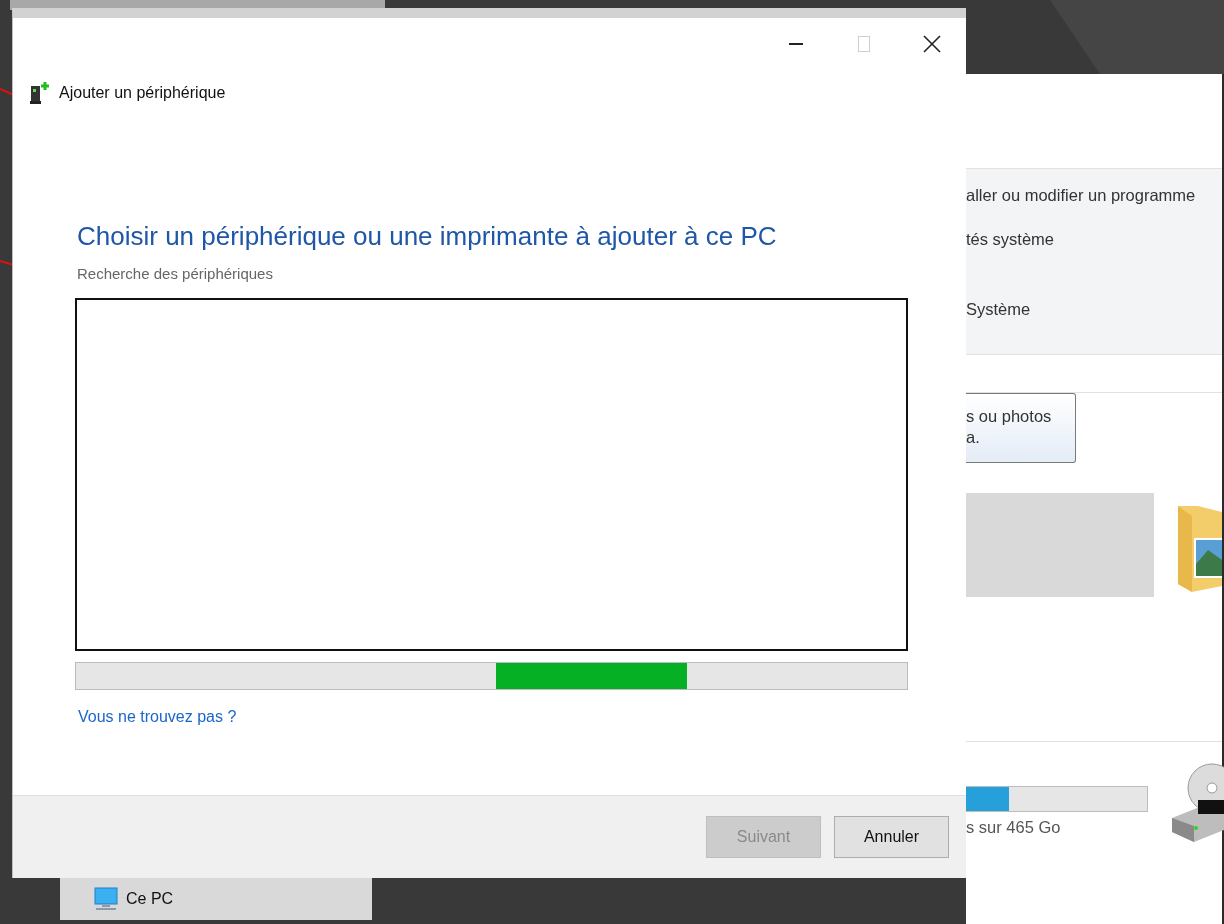 The image size is (1224, 924). What do you see at coordinates (864, 44) in the screenshot?
I see `maximize-icon` at bounding box center [864, 44].